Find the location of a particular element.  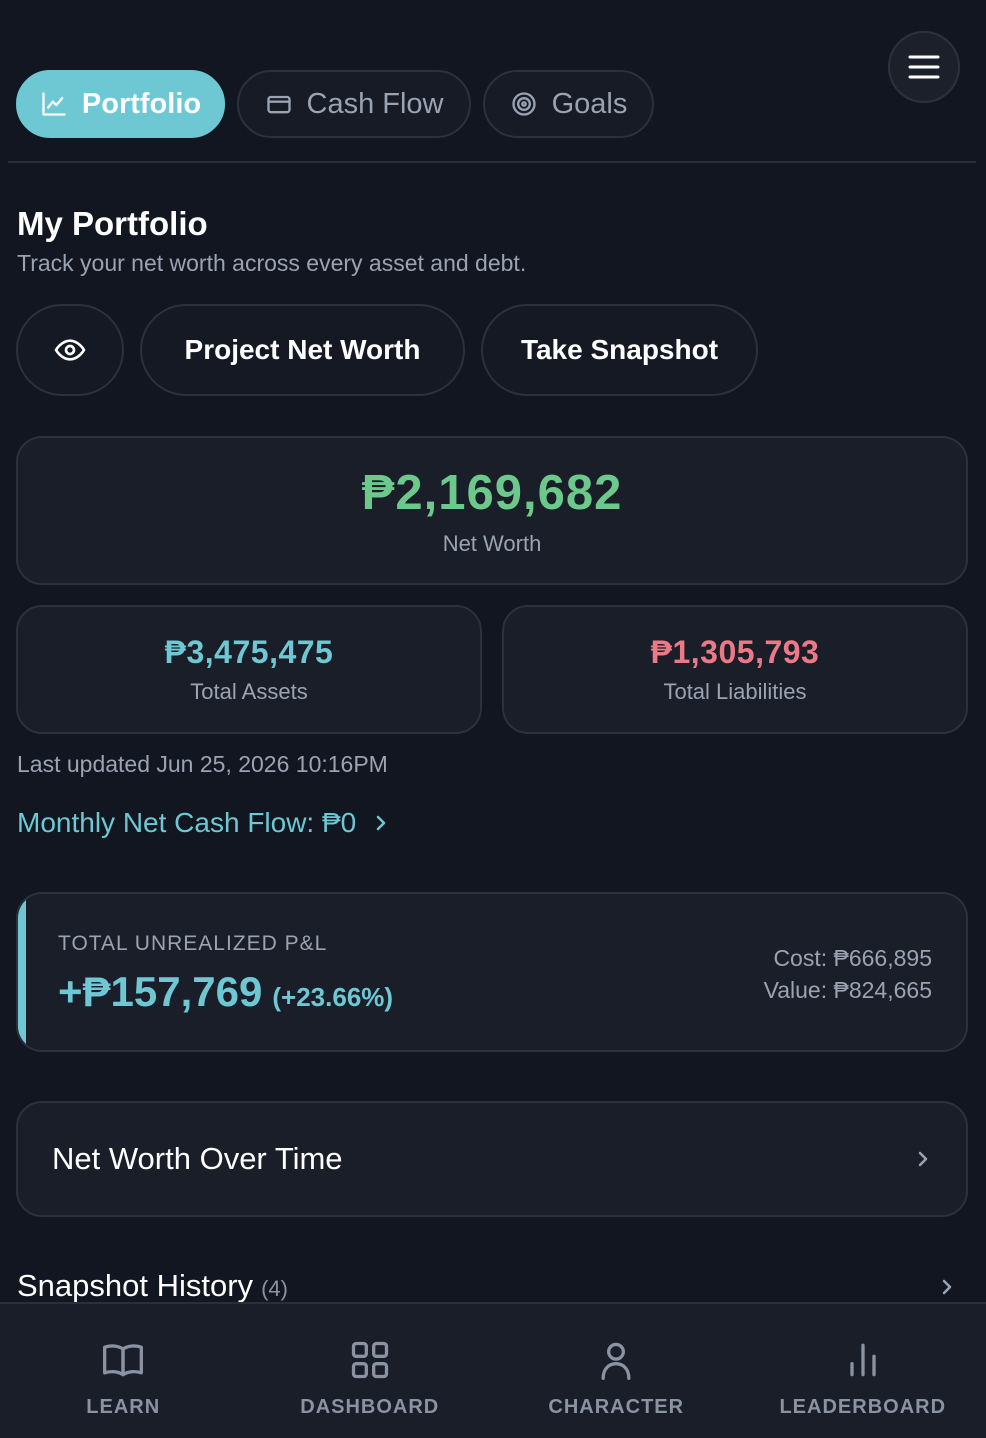

last-updated-text: Last updated Jun 25, 2026 10:16PM is located at coordinates (202, 764).